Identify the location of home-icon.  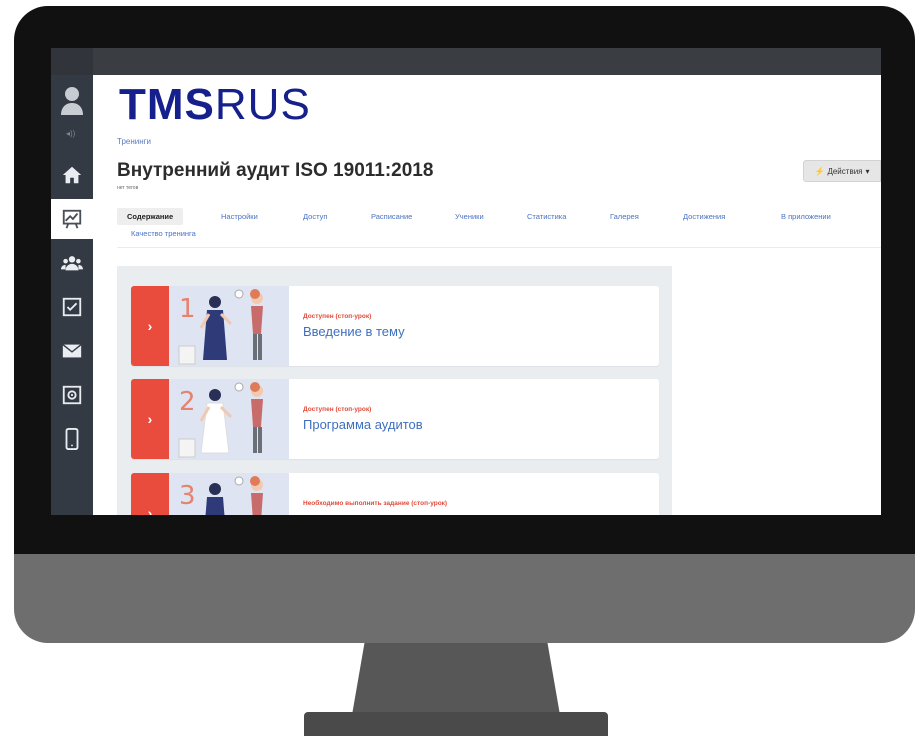
(72, 175).